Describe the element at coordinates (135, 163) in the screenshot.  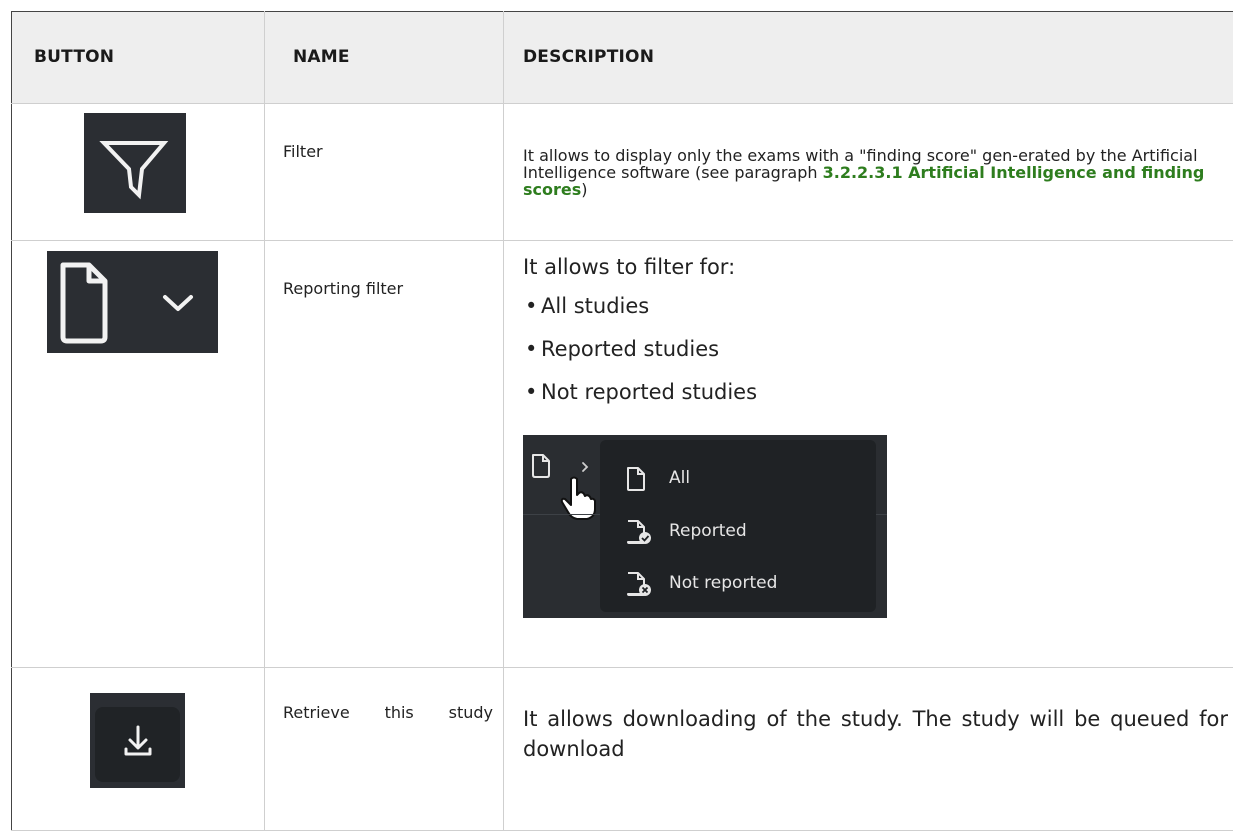
I see `filter-funnel-icon` at that location.